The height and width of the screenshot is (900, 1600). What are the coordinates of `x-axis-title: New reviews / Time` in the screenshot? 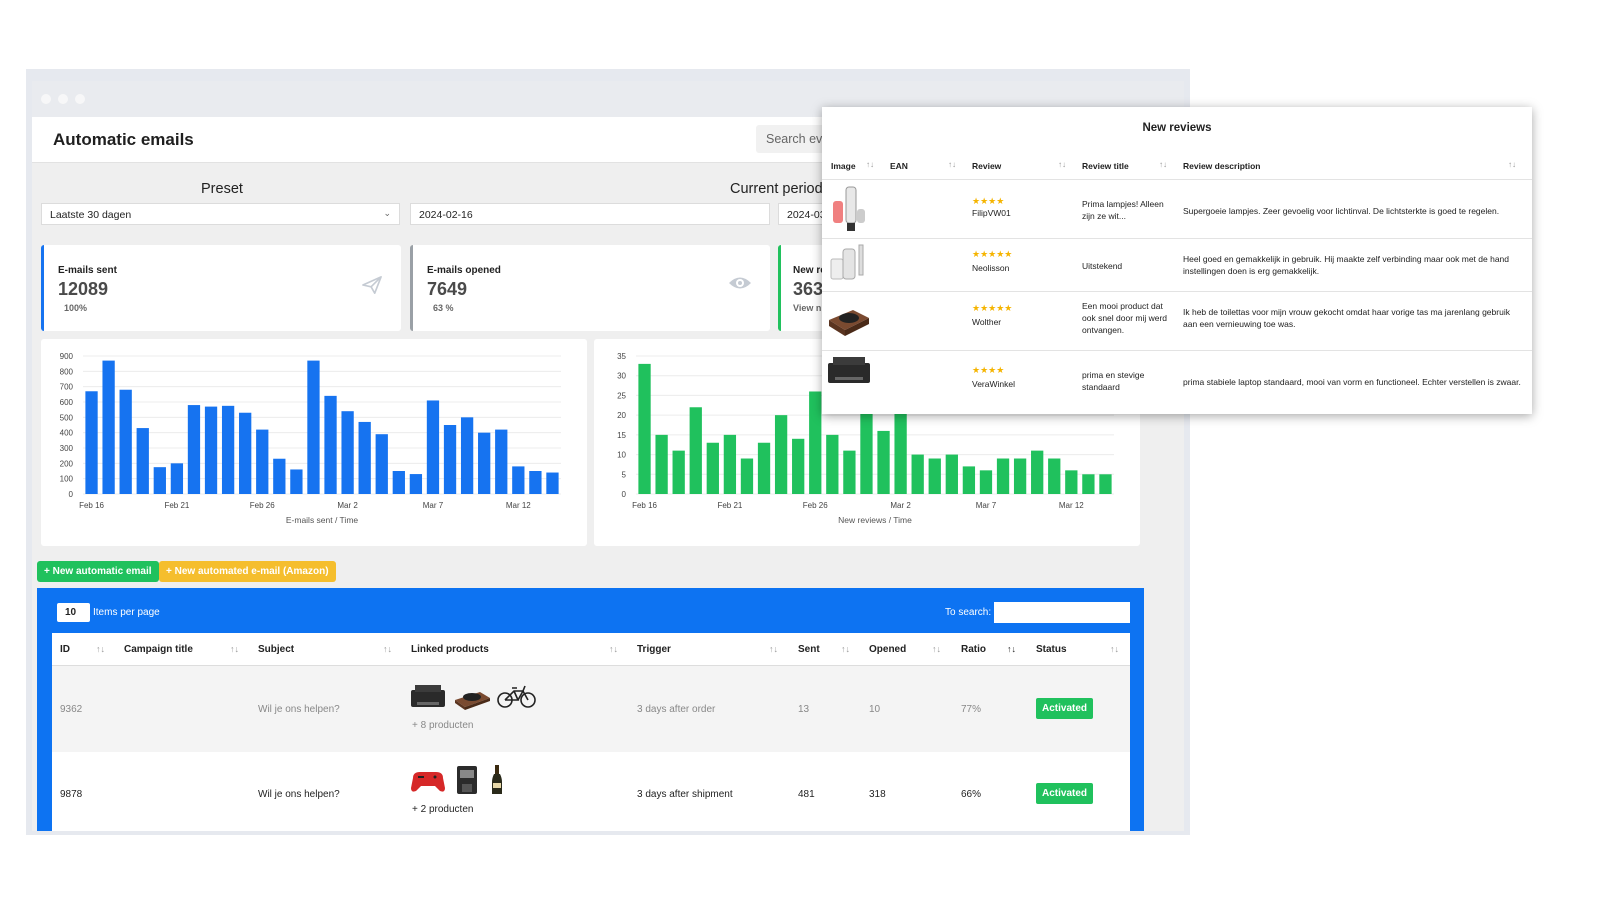 It's located at (875, 520).